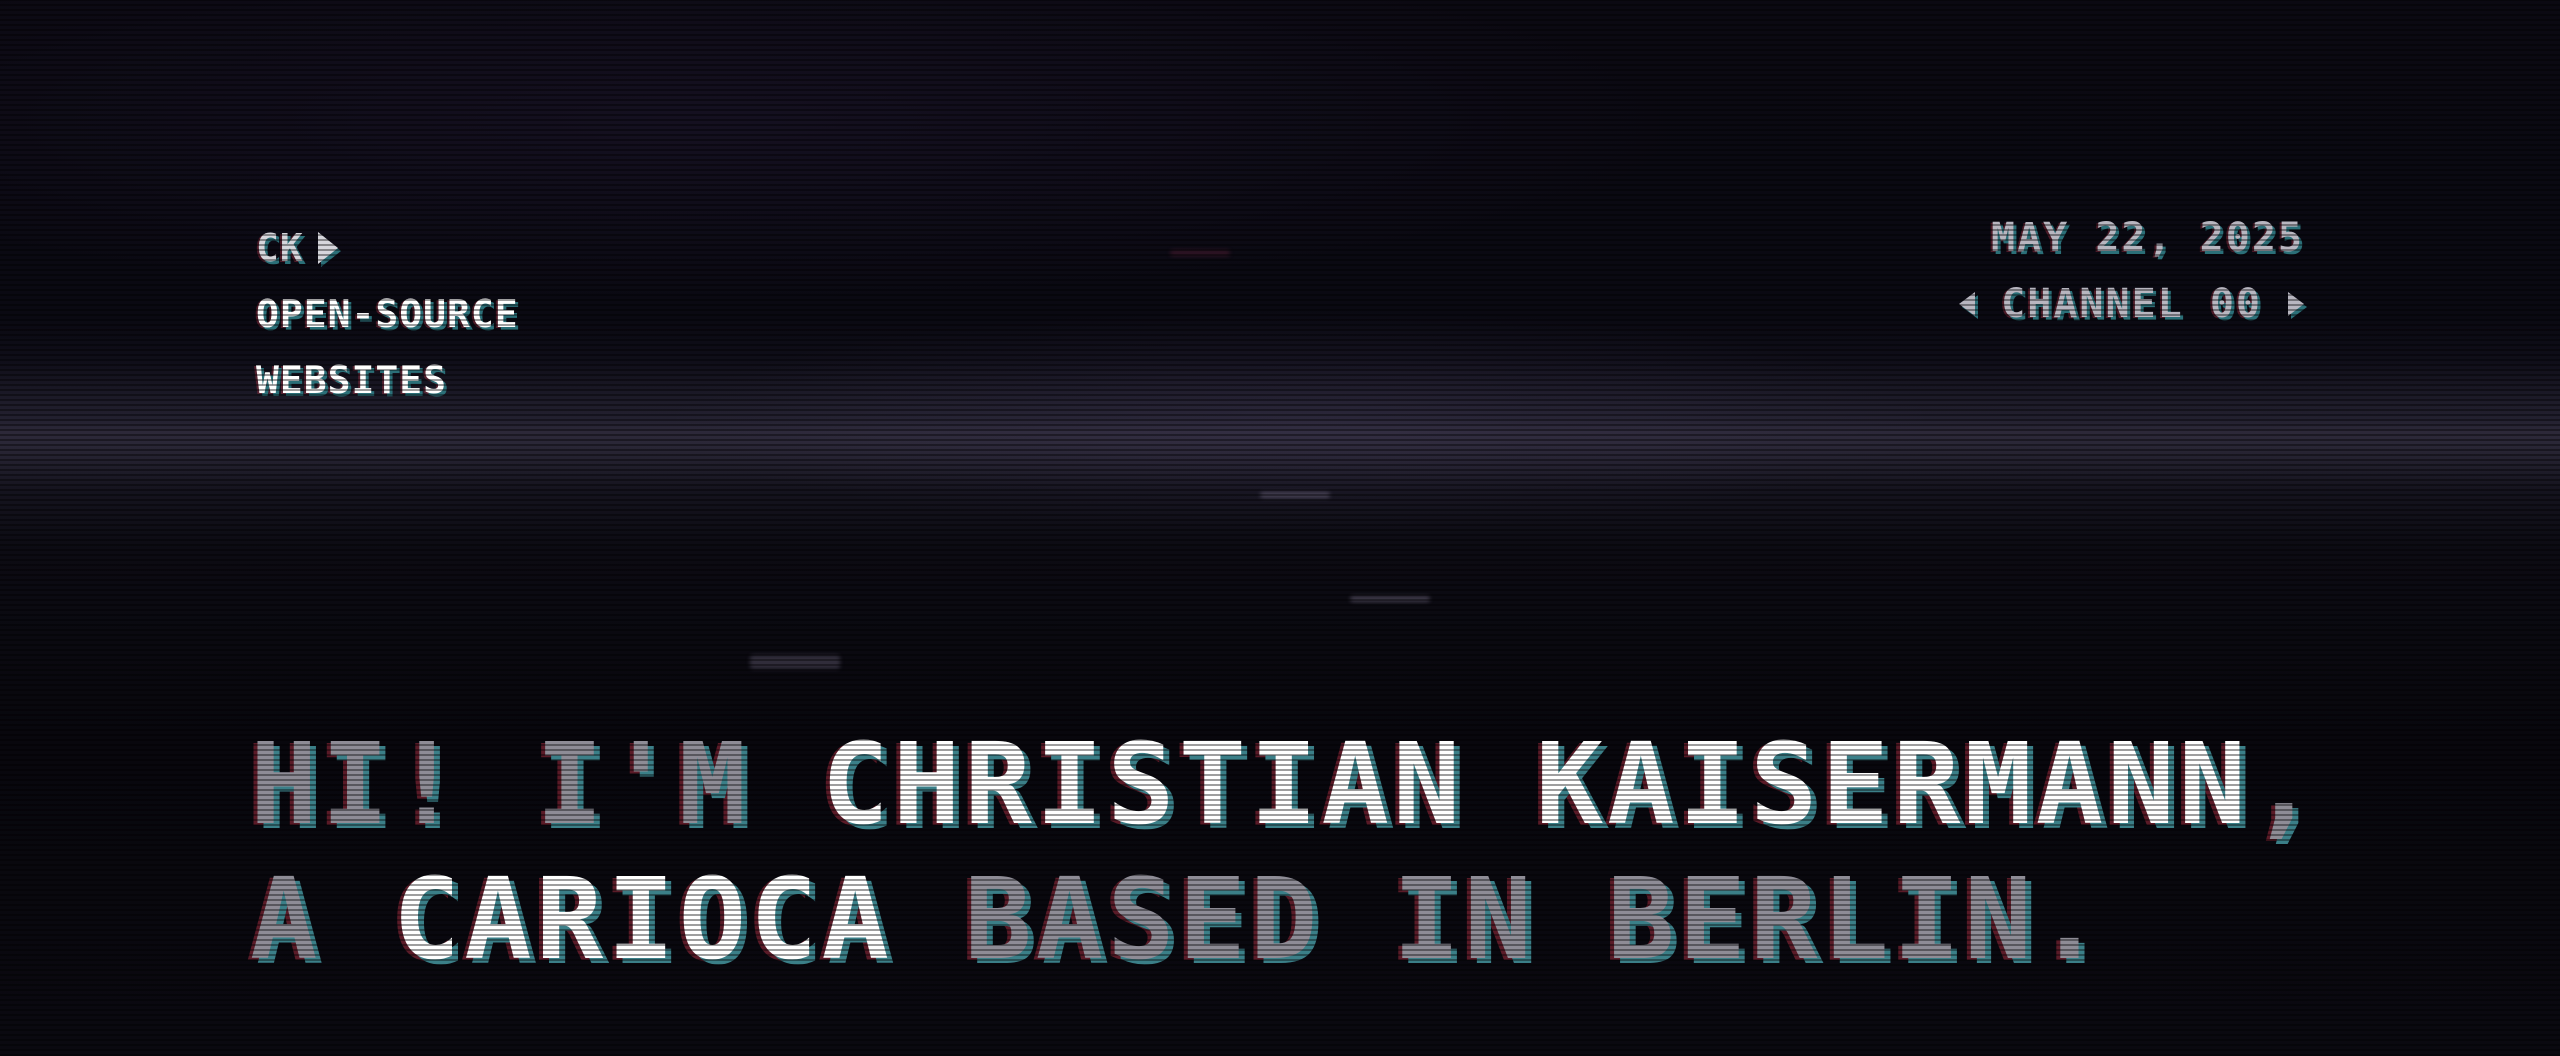 The height and width of the screenshot is (1056, 2560). I want to click on headline-punct-1: ,, so click(2286, 785).